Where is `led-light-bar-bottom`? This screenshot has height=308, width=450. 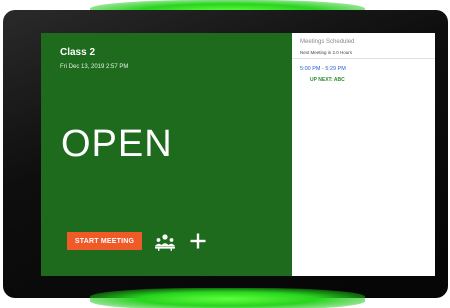 led-light-bar-bottom is located at coordinates (227, 298).